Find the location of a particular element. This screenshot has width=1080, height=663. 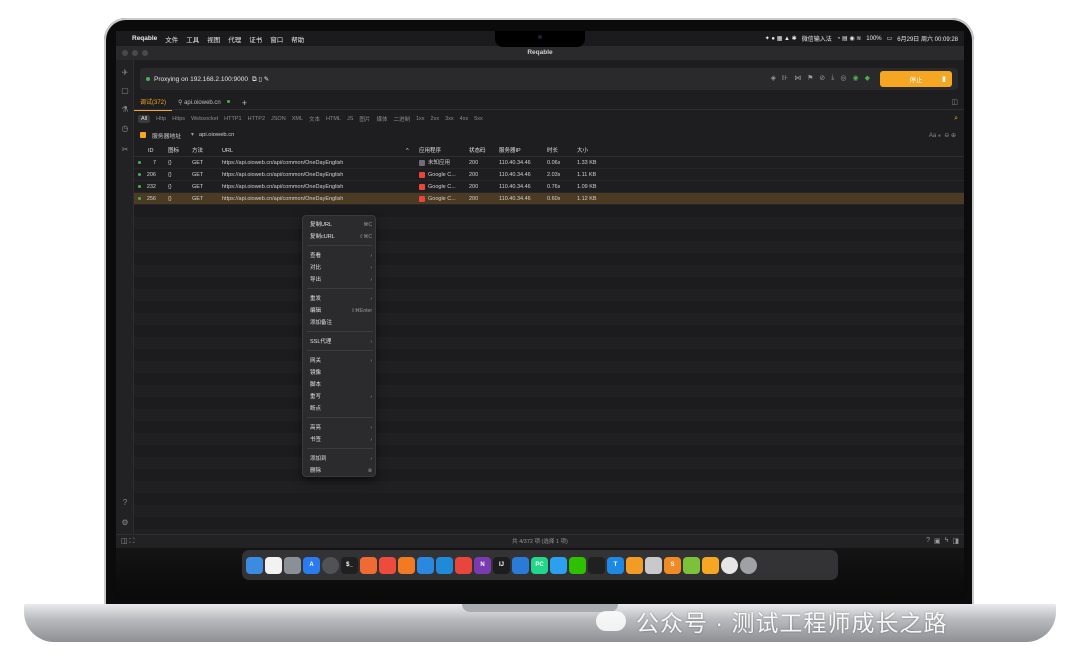

add-tab-button: + is located at coordinates (244, 103).